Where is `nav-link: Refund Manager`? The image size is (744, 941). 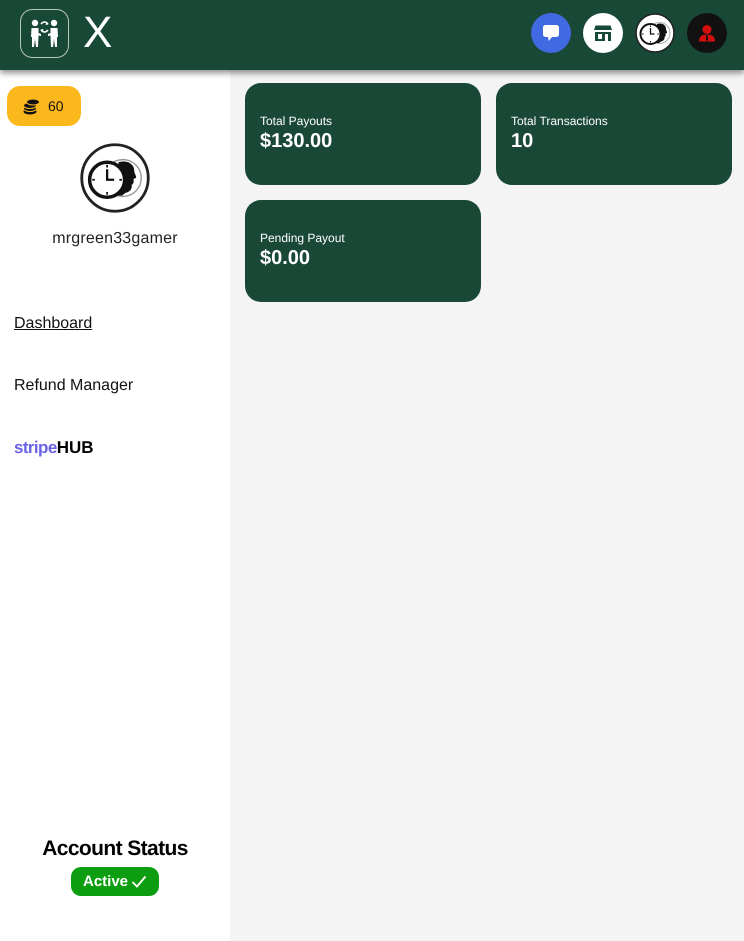
nav-link: Refund Manager is located at coordinates (74, 385).